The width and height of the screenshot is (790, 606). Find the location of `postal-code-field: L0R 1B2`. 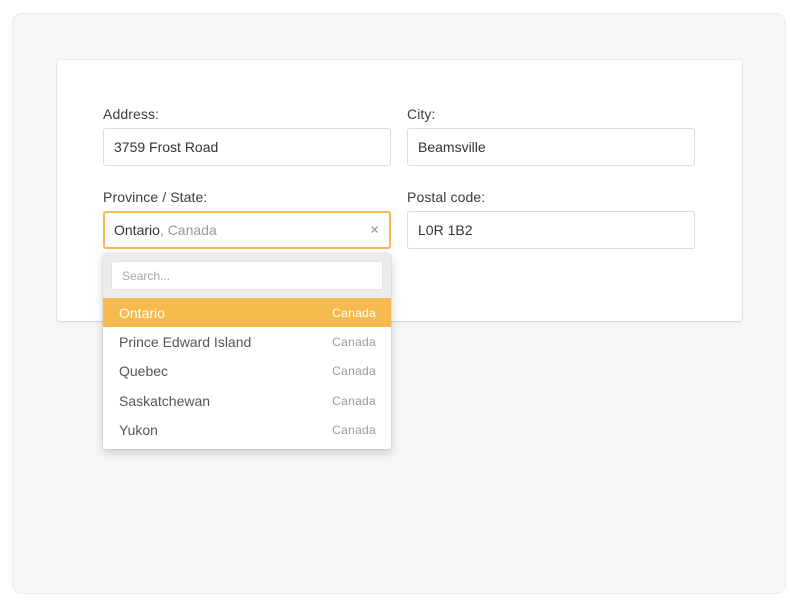

postal-code-field: L0R 1B2 is located at coordinates (551, 230).